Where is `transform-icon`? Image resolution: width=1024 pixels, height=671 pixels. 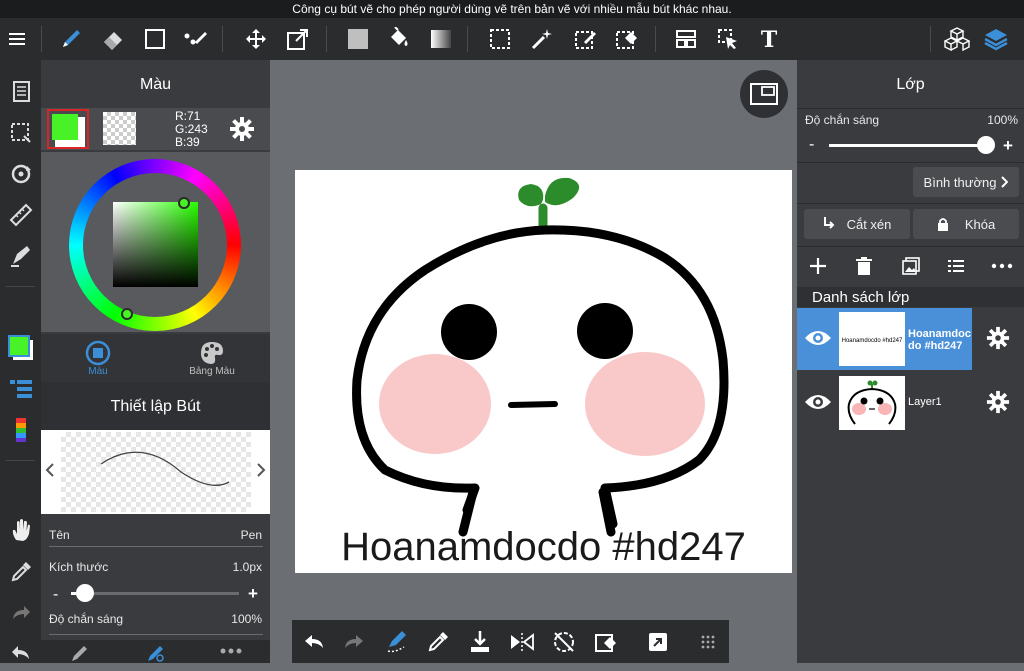
transform-icon is located at coordinates (298, 39).